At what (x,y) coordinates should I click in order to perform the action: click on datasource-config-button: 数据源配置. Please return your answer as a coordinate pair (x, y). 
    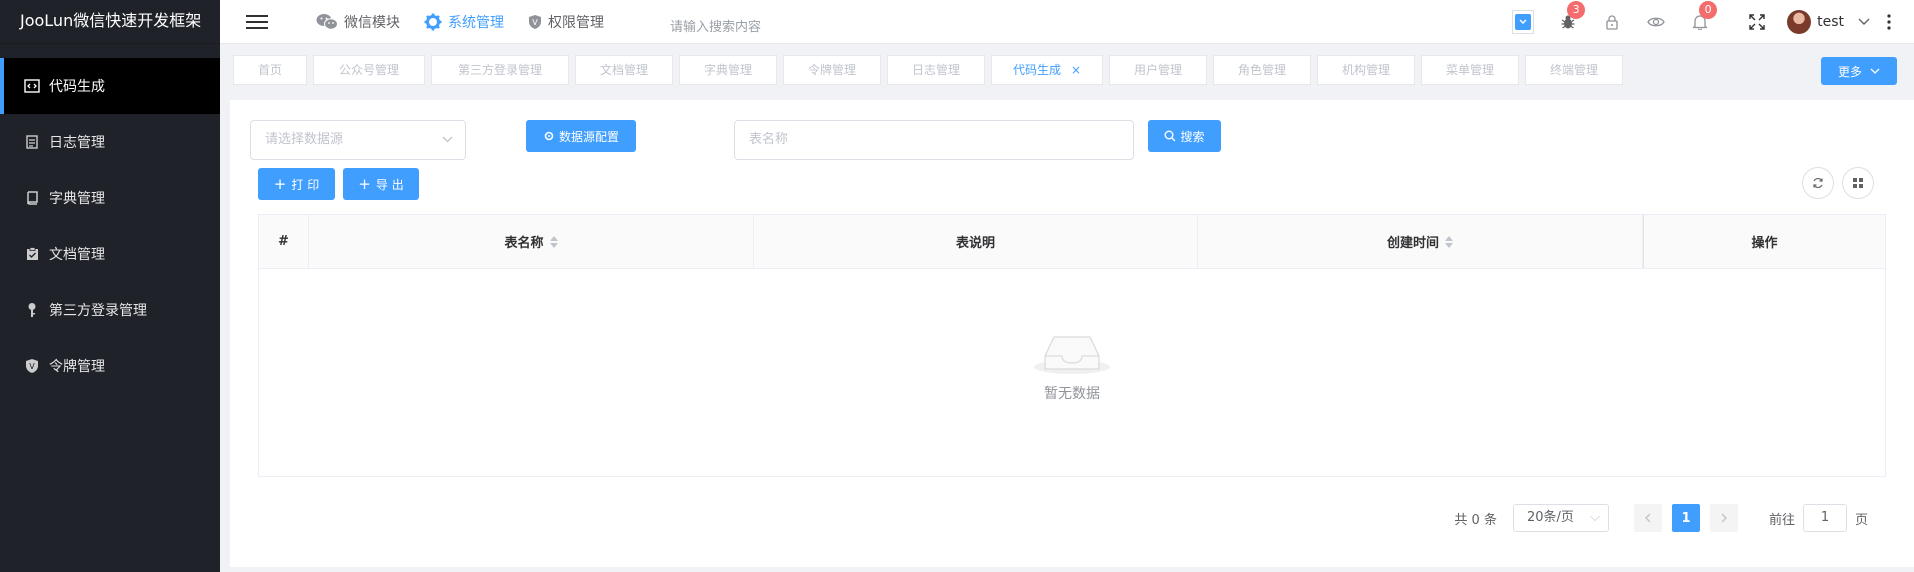
    Looking at the image, I should click on (581, 136).